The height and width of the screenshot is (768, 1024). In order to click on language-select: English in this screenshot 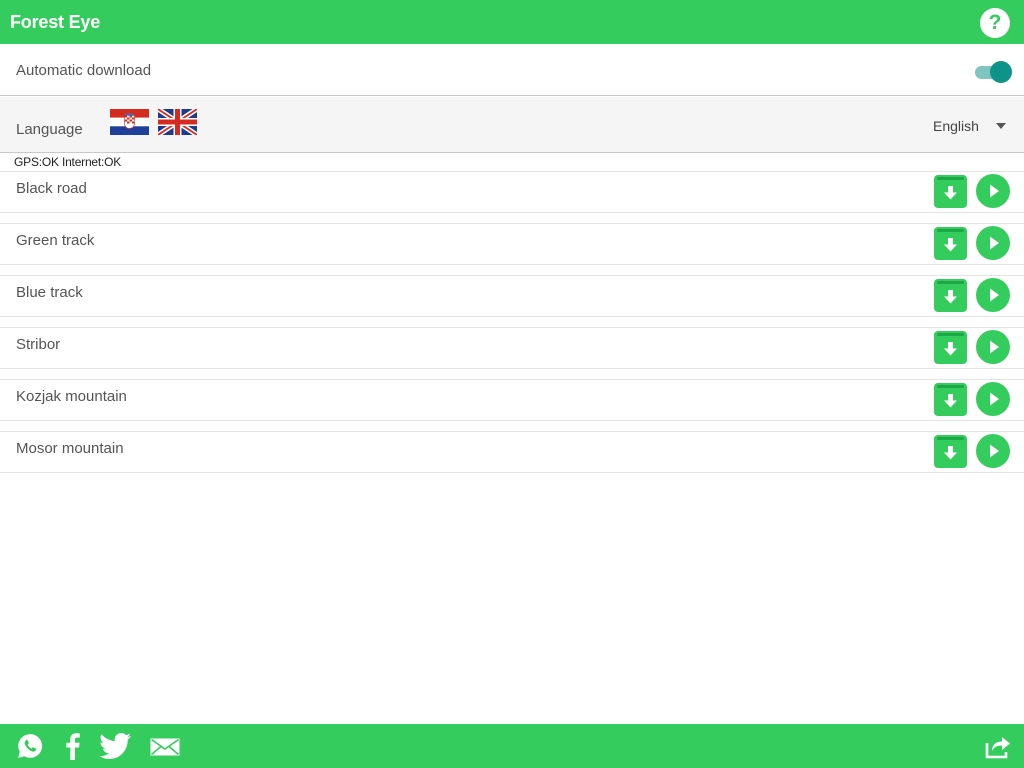, I will do `click(969, 127)`.